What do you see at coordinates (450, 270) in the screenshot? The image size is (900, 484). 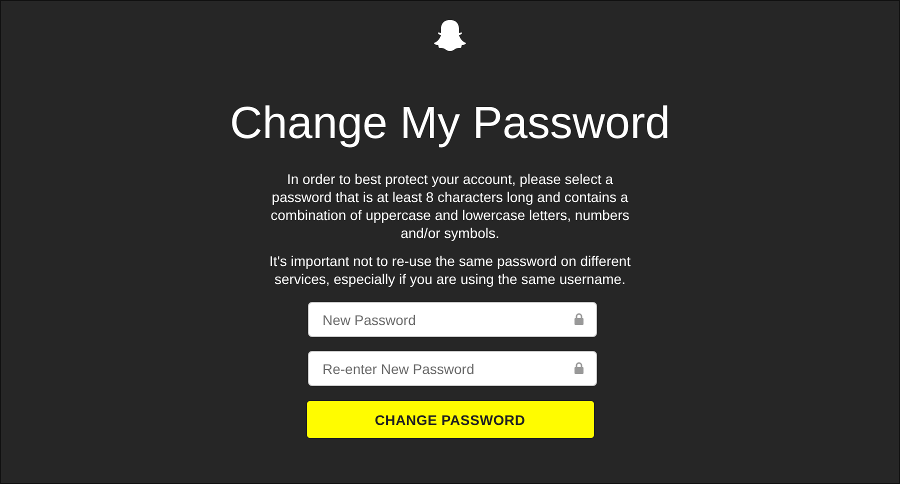 I see `instruction-text: It's important not to re-use the same password on different services, especially if you are using the same username.` at bounding box center [450, 270].